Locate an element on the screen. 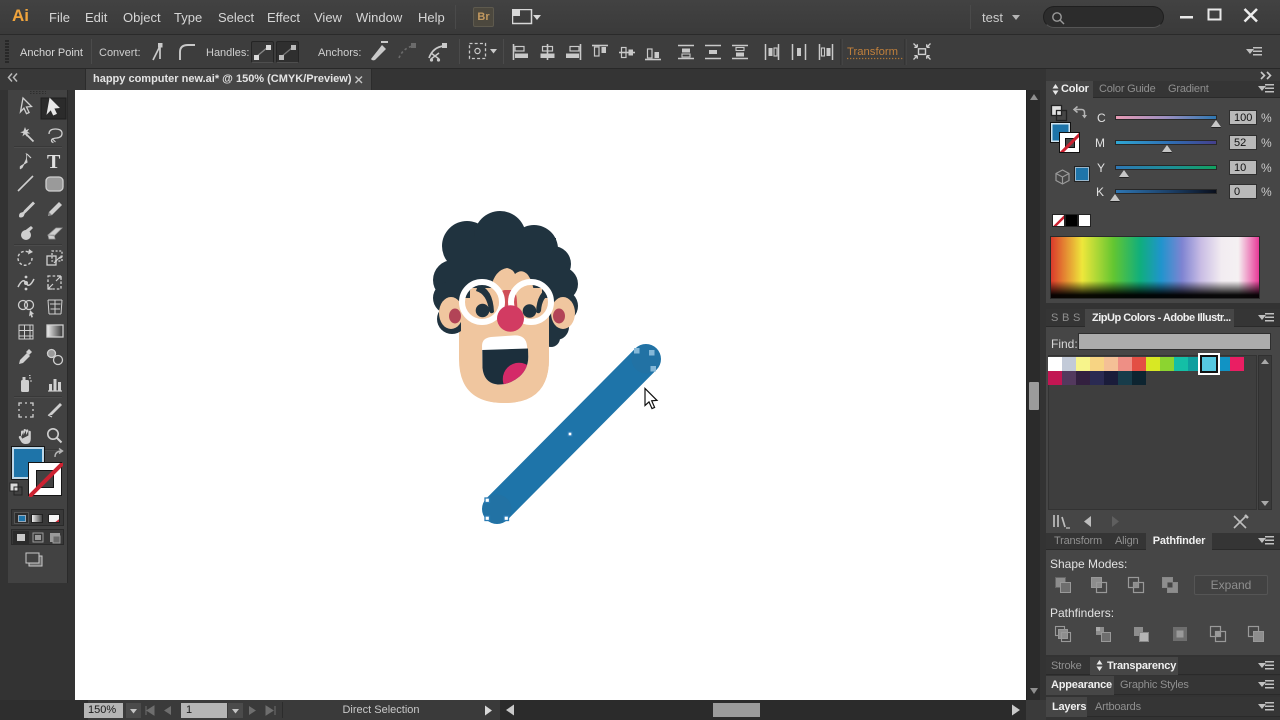 This screenshot has height=720, width=1280. svg-text: T is located at coordinates (54, 162).